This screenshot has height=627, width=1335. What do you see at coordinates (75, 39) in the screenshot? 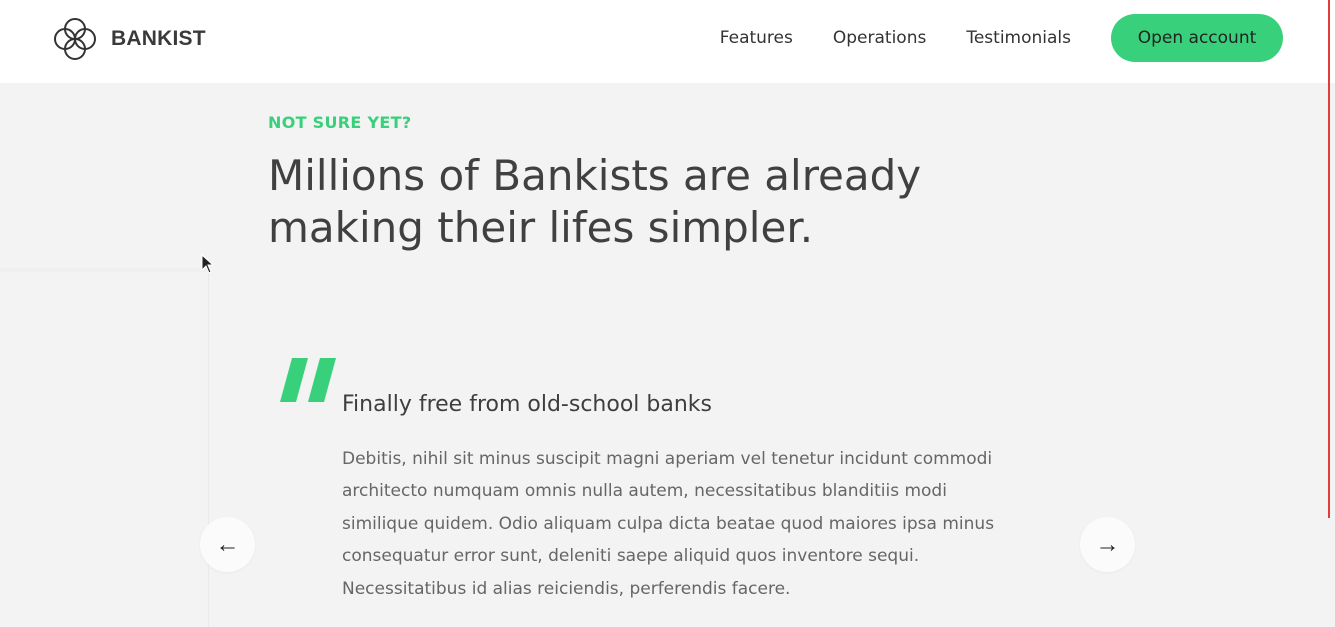
I see `four-circles-logo-icon` at bounding box center [75, 39].